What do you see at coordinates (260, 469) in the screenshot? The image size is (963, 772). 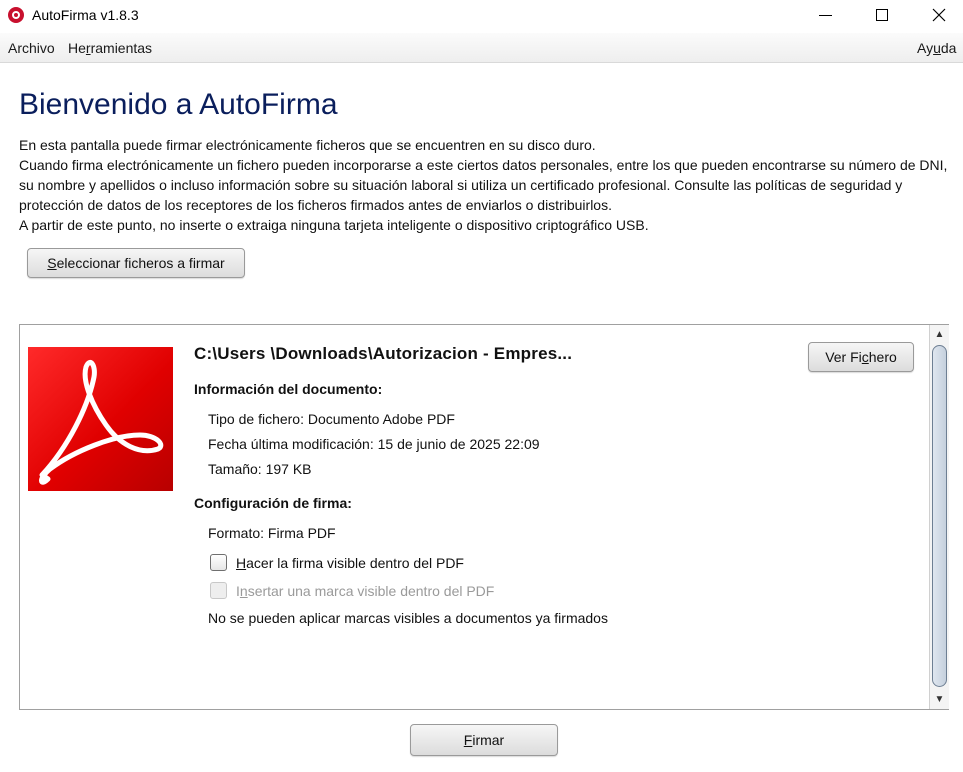 I see `file-size: Tamaño: 197 KB` at bounding box center [260, 469].